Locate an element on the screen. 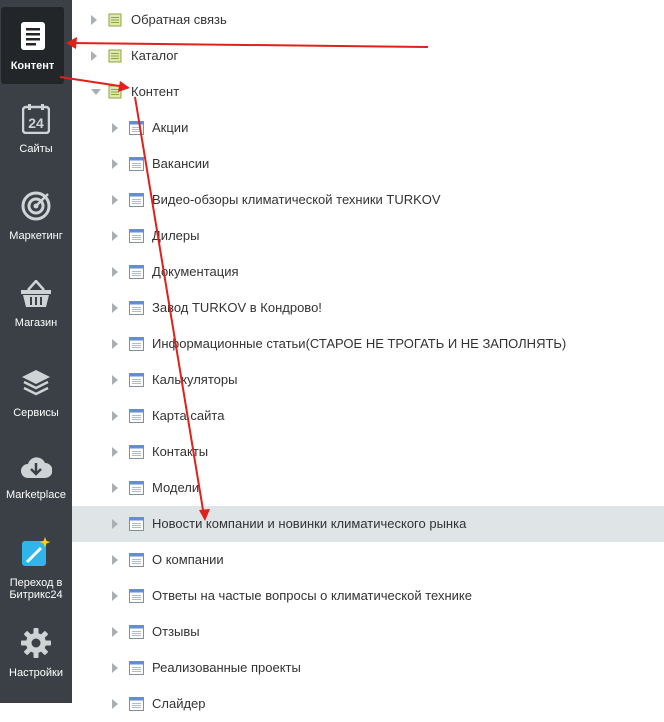 The width and height of the screenshot is (664, 722). sidebar-item-marketing: Маркетинг is located at coordinates (36, 216).